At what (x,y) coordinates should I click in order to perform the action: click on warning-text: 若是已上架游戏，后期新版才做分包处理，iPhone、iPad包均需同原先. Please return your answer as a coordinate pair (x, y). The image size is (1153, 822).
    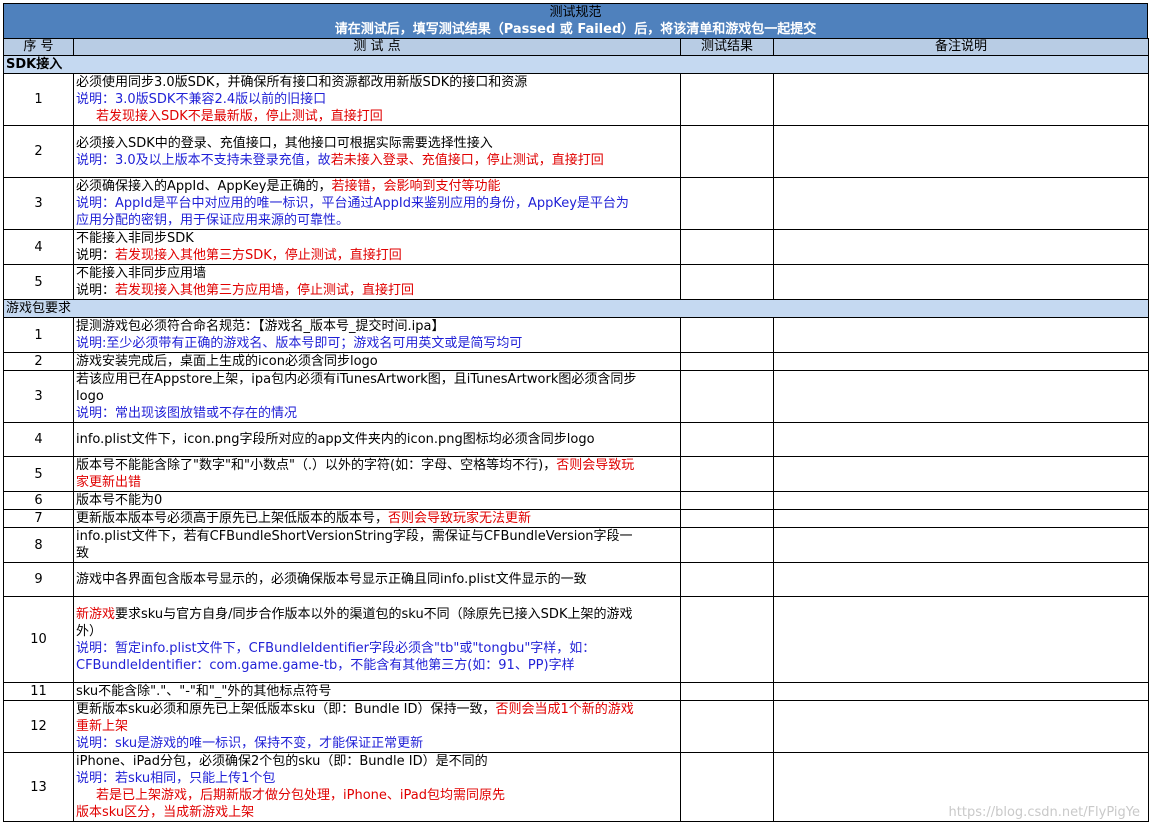
    Looking at the image, I should click on (300, 795).